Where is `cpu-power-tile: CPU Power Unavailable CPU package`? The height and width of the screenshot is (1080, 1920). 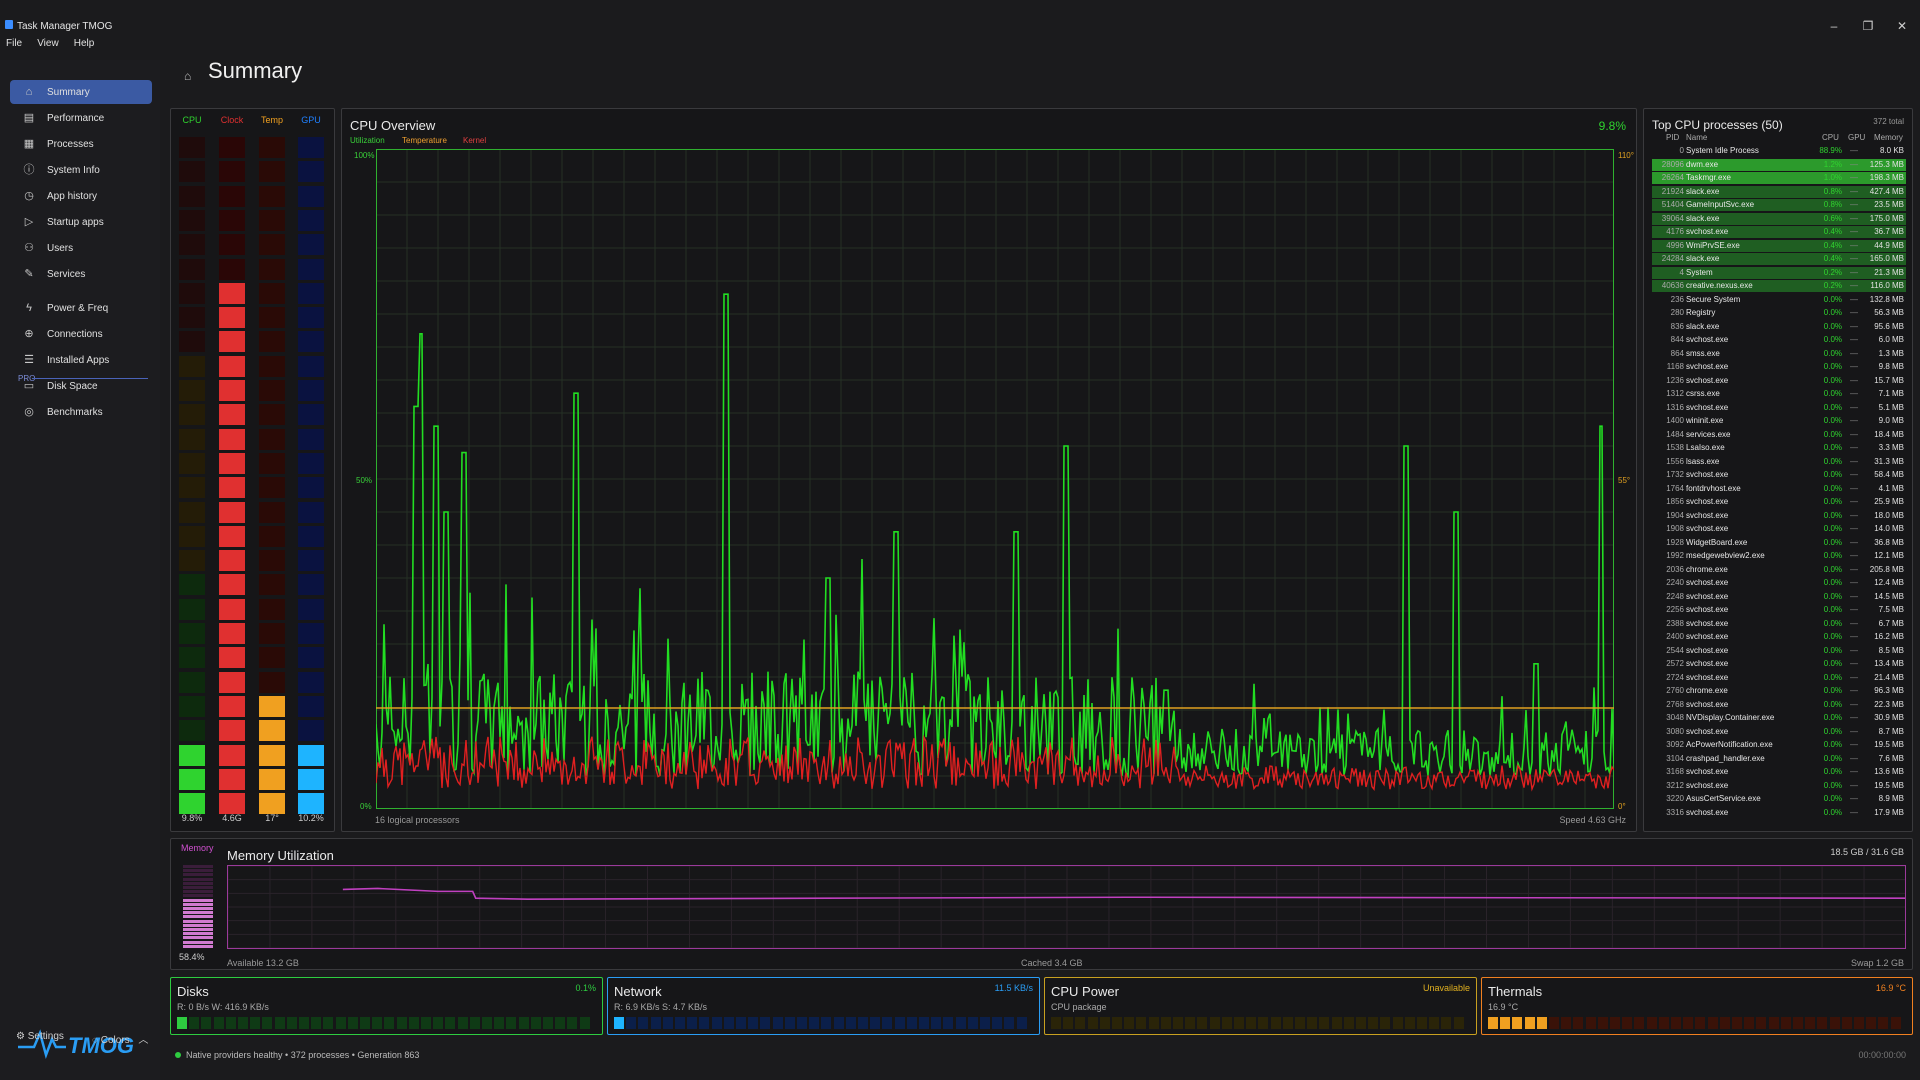
cpu-power-tile: CPU Power Unavailable CPU package is located at coordinates (1260, 1006).